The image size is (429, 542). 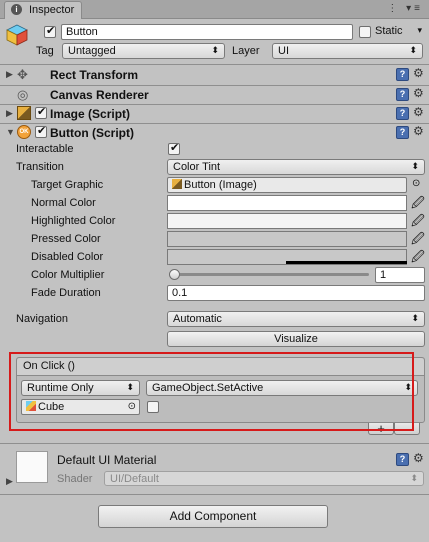 What do you see at coordinates (94, 75) in the screenshot?
I see `component-title: Rect Transform` at bounding box center [94, 75].